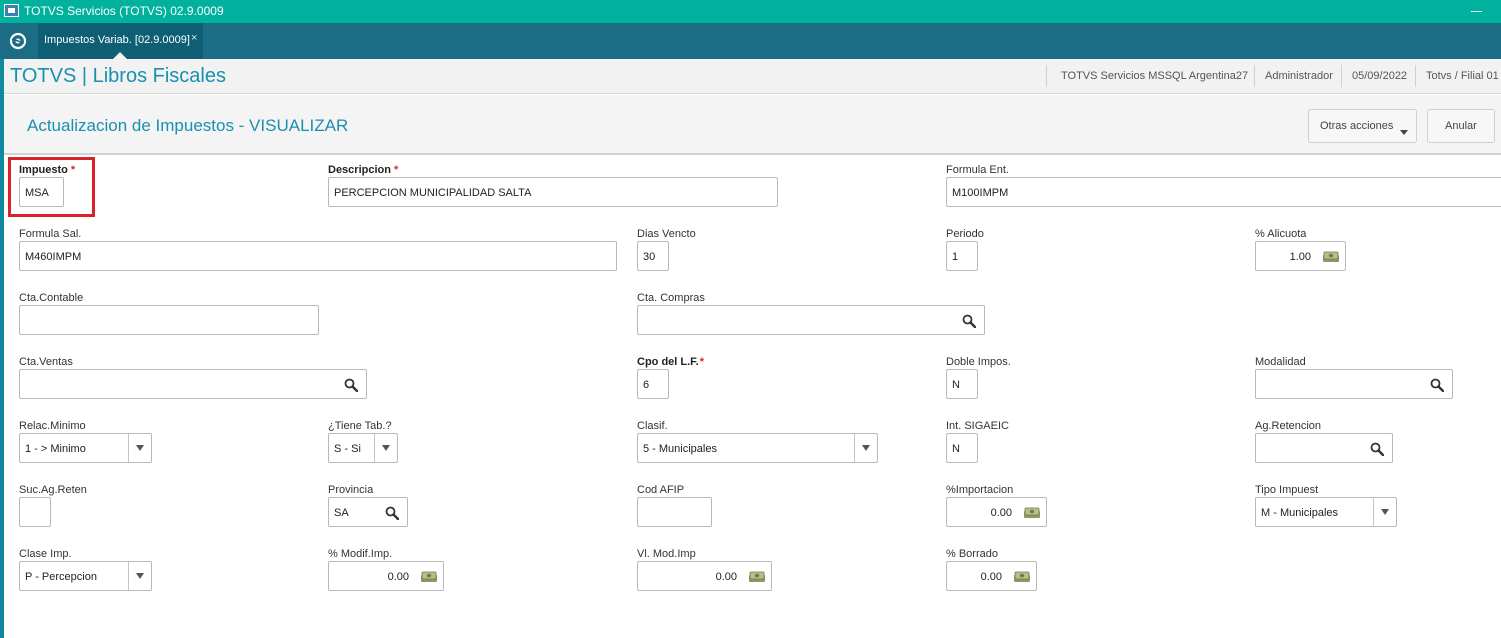 This screenshot has width=1501, height=638. What do you see at coordinates (50, 234) in the screenshot?
I see `formula-sal-label: Formula Sal.` at bounding box center [50, 234].